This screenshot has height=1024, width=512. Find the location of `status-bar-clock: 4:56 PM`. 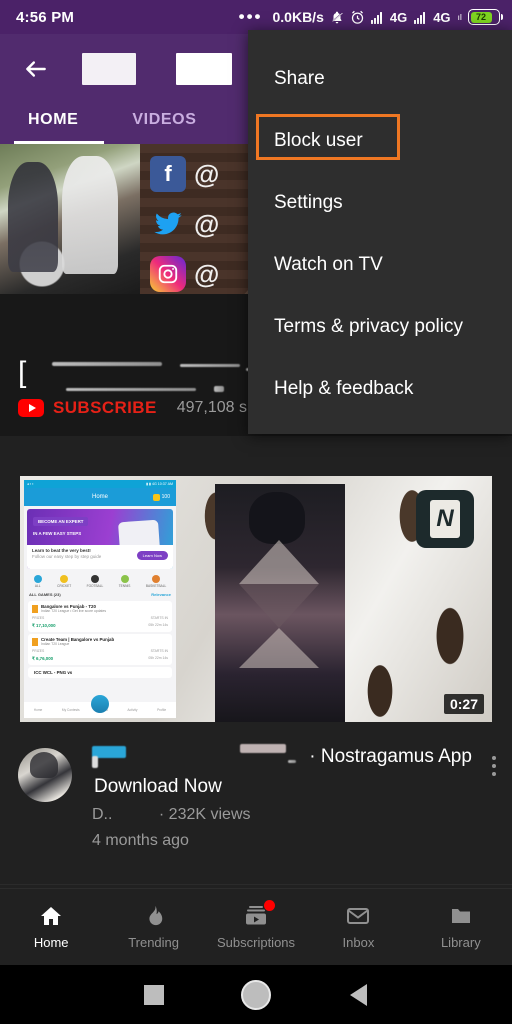

status-bar-clock: 4:56 PM is located at coordinates (45, 17).